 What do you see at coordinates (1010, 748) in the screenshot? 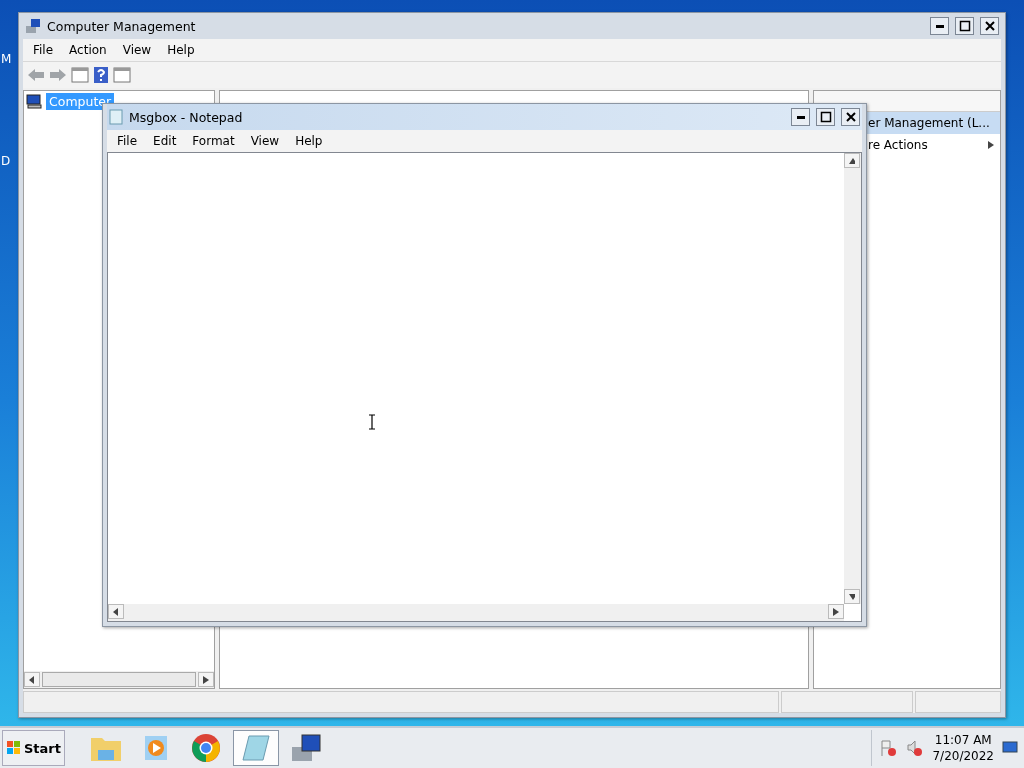
I see `show-desktop-icon` at bounding box center [1010, 748].